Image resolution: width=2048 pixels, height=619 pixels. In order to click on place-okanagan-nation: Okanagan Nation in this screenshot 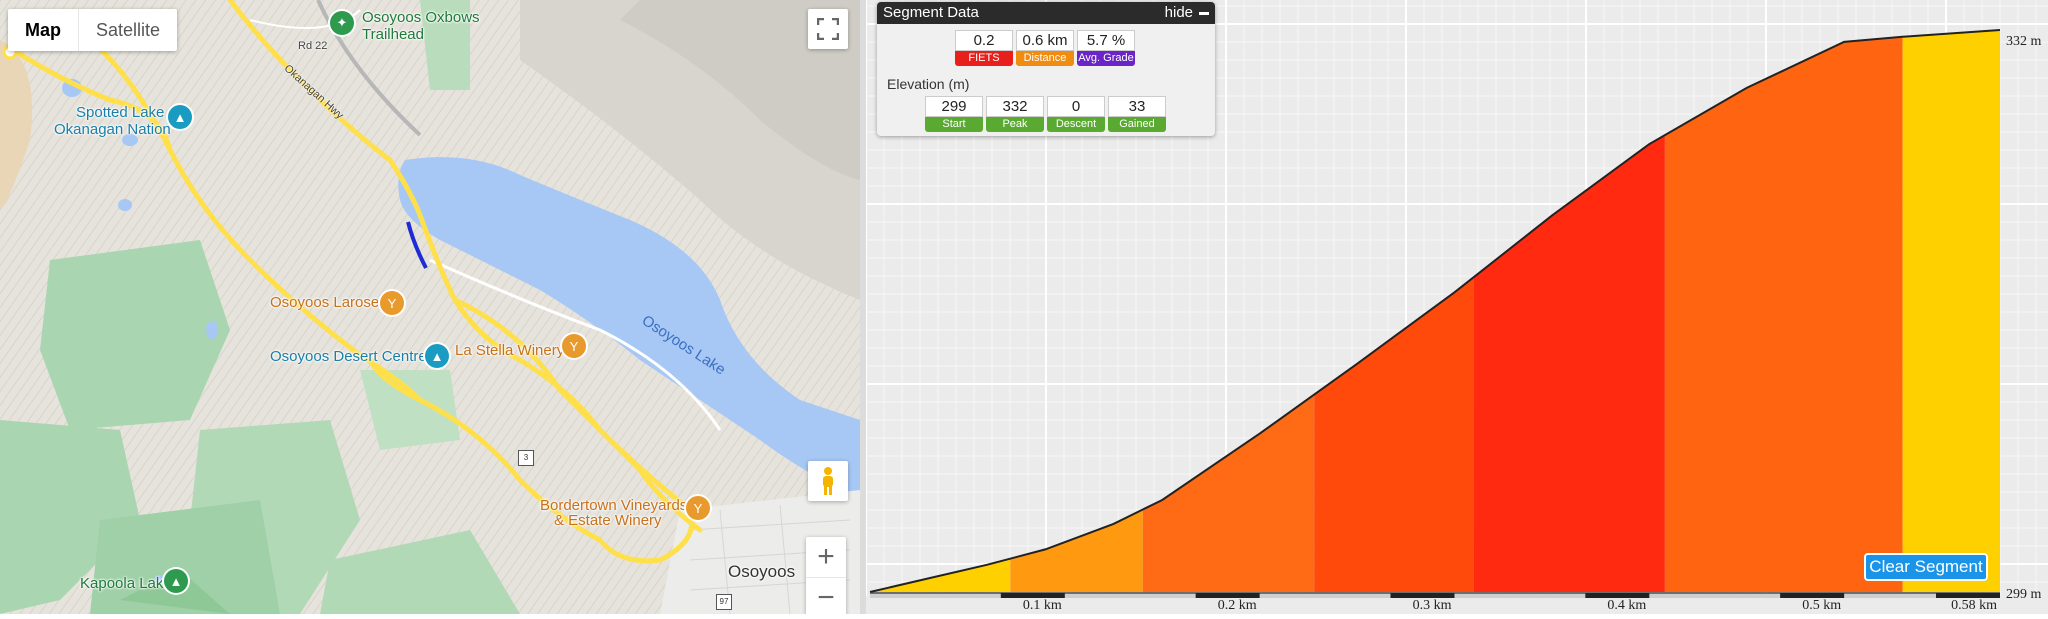, I will do `click(112, 129)`.